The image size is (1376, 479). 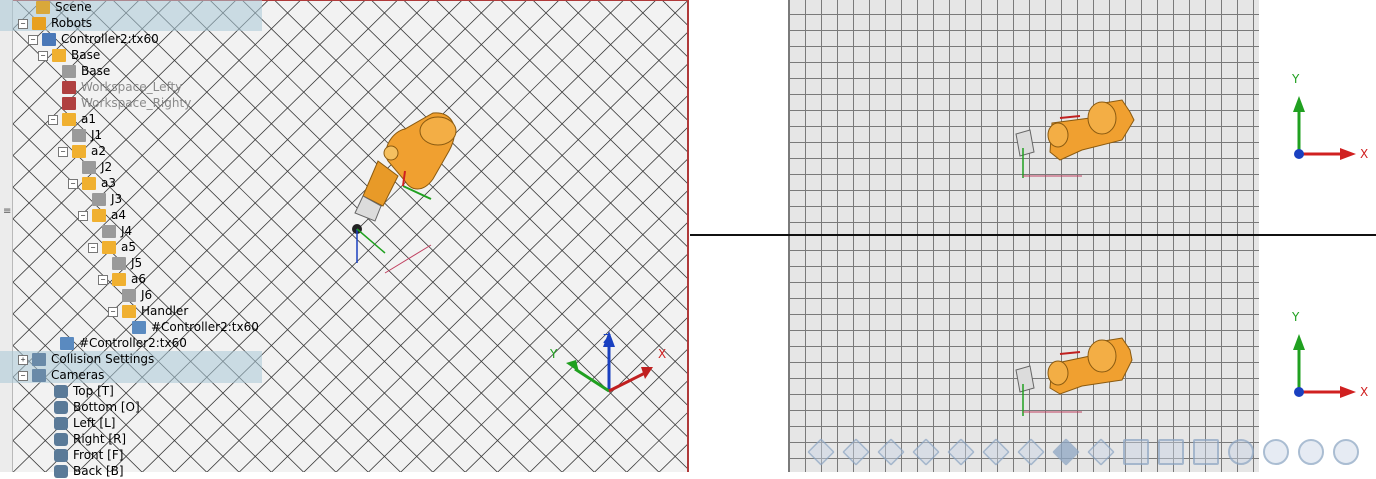 I want to click on tree-item-label: J6, so click(x=147, y=295).